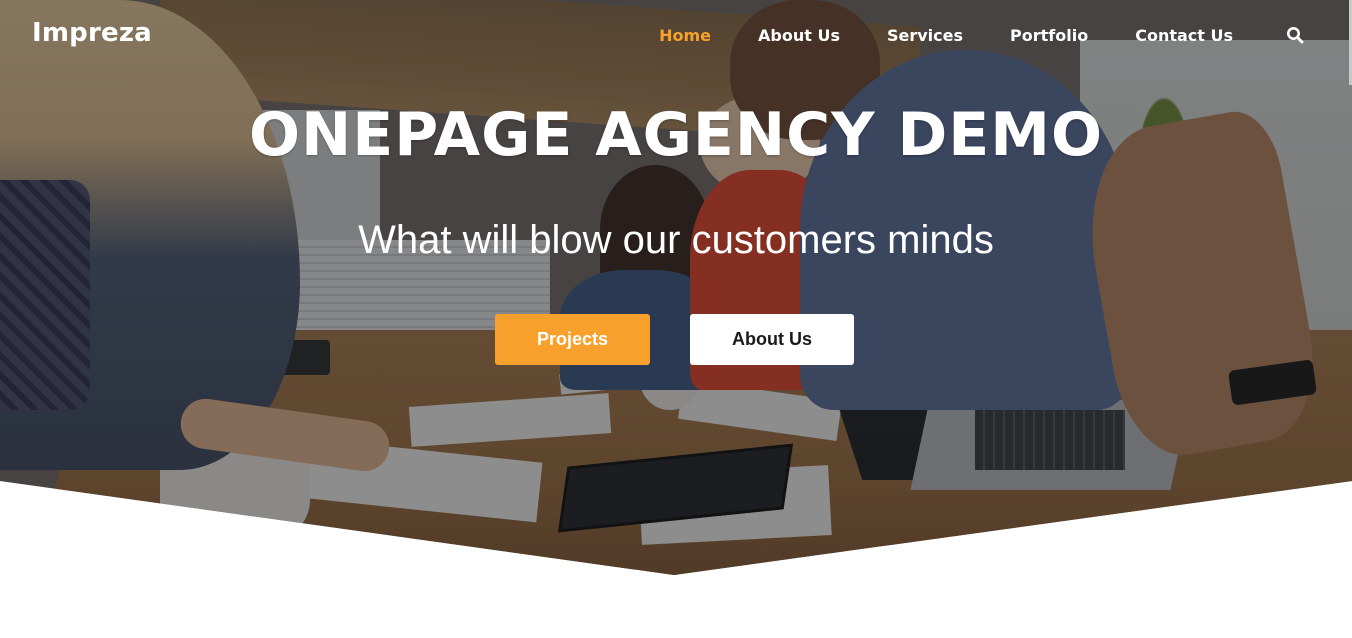  Describe the element at coordinates (1184, 35) in the screenshot. I see `nav-item-contact-us: Contact Us` at that location.